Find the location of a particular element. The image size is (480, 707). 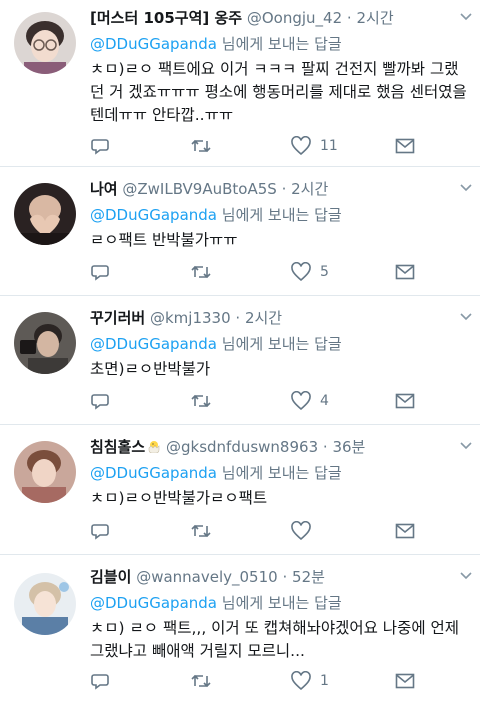

tweet-header: 꾸기러버 @kmj1330 · 2시간 is located at coordinates (280, 318).